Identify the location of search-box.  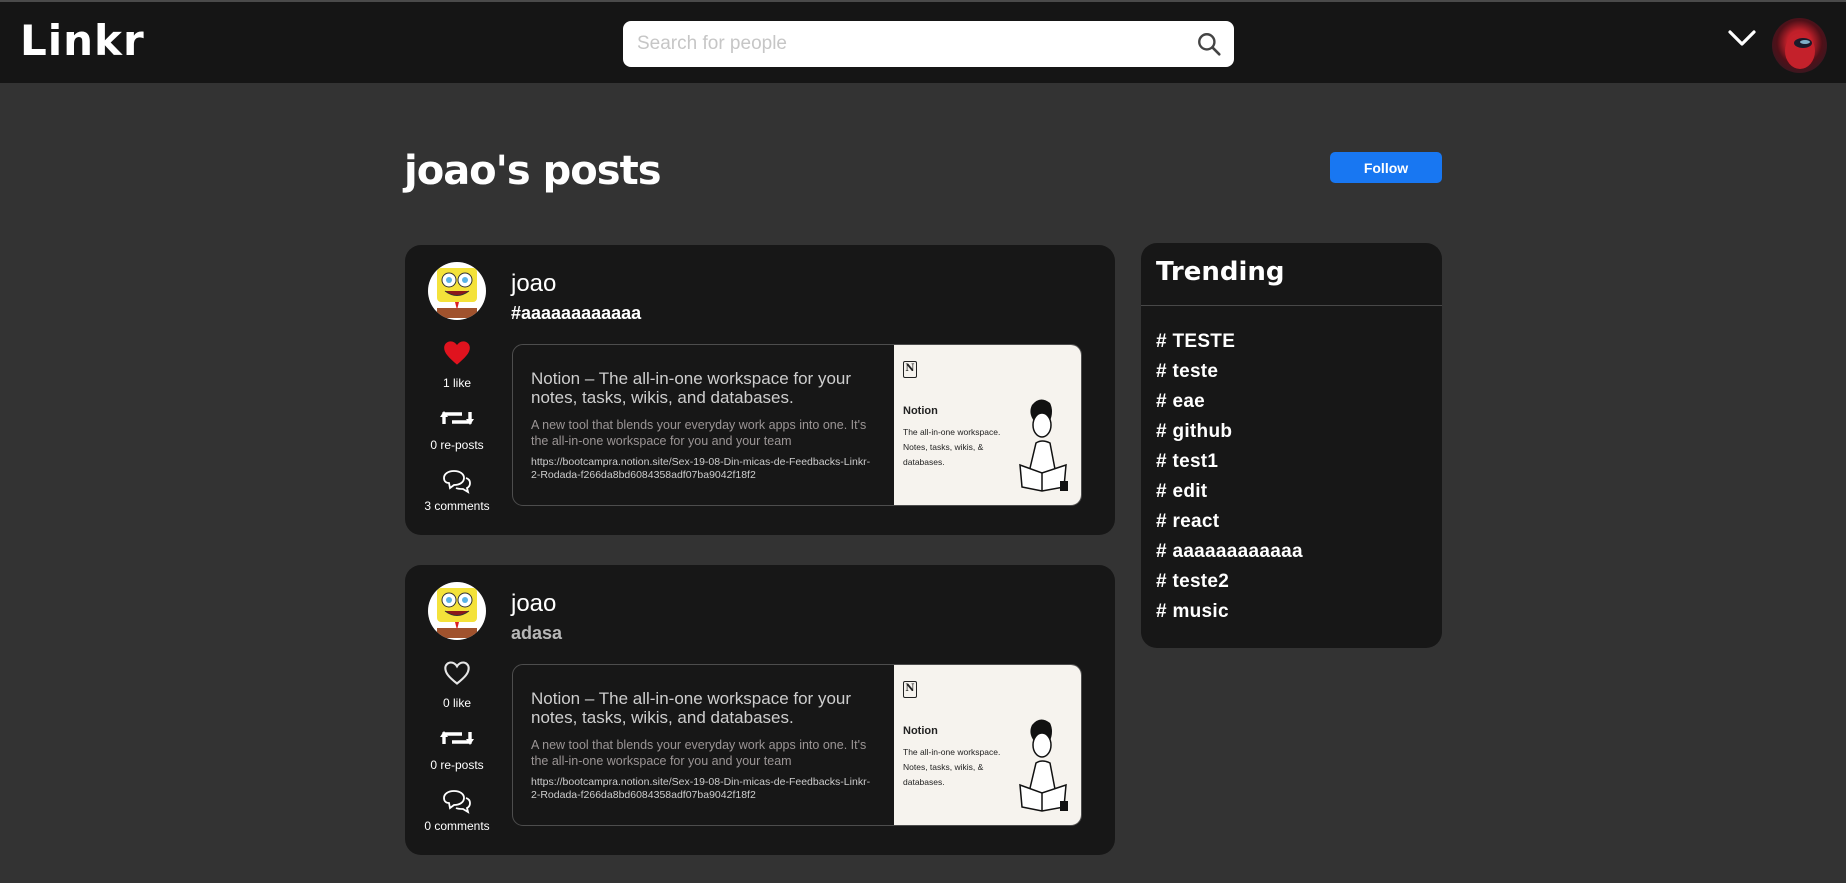
(928, 44).